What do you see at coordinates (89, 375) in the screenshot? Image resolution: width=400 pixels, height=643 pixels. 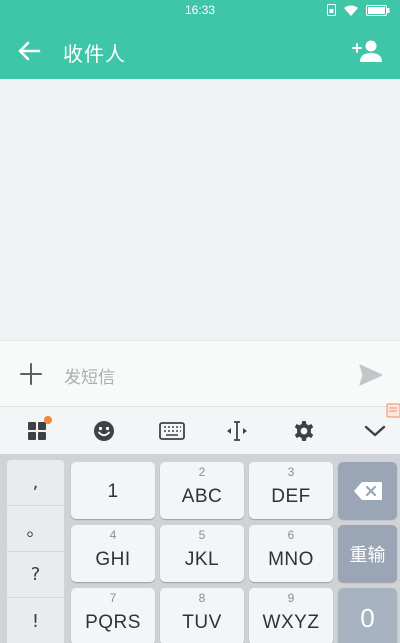 I see `message-input: 发短信` at bounding box center [89, 375].